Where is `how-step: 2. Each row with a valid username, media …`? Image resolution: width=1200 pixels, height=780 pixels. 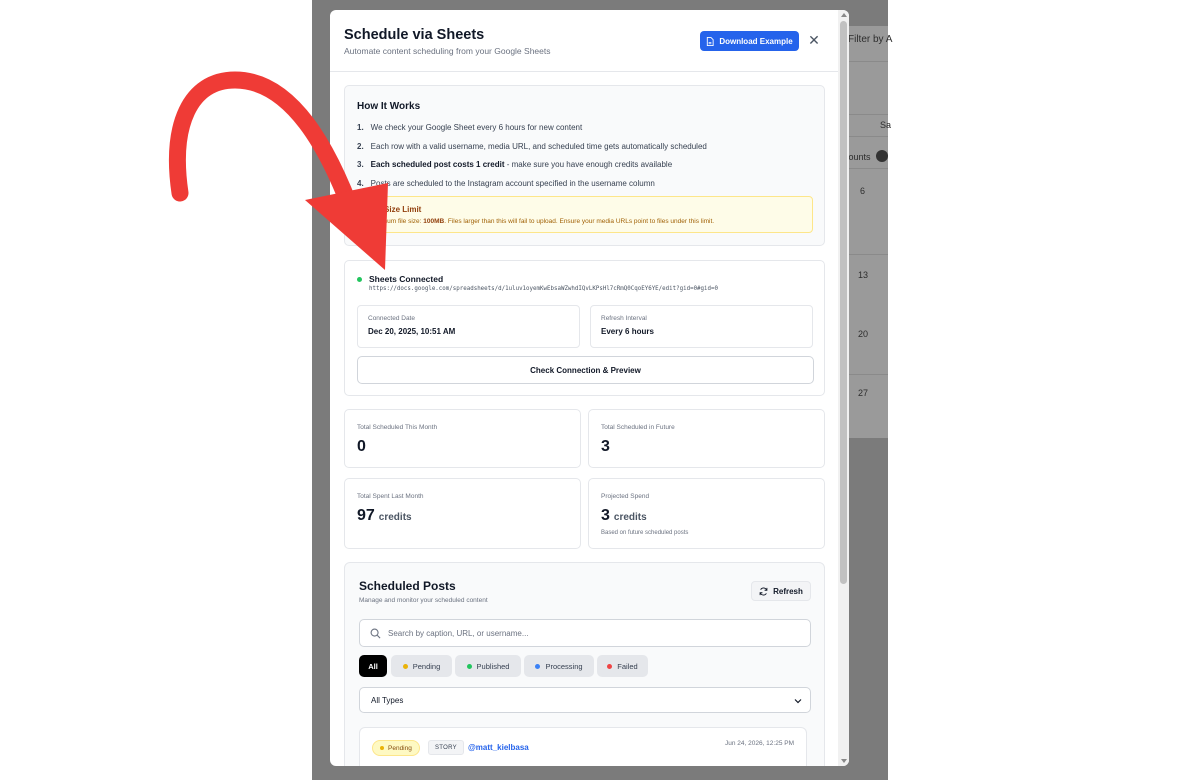 how-step: 2. Each row with a valid username, media … is located at coordinates (532, 146).